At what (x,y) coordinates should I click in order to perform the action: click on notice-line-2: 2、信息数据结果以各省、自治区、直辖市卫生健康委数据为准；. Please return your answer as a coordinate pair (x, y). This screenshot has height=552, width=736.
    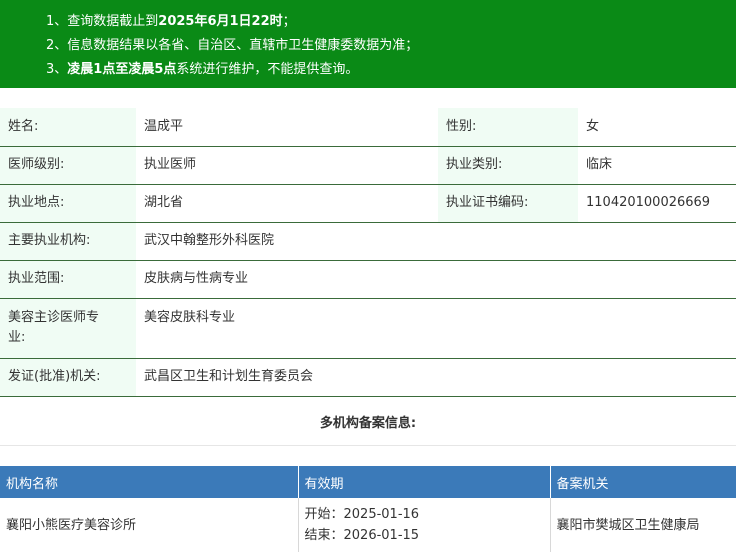
    Looking at the image, I should click on (391, 46).